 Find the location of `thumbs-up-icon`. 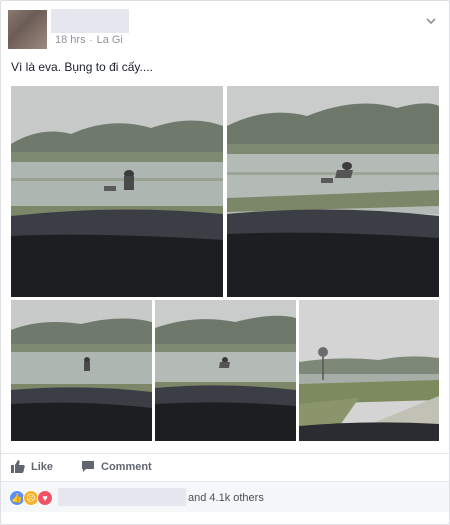

thumbs-up-icon is located at coordinates (18, 466).